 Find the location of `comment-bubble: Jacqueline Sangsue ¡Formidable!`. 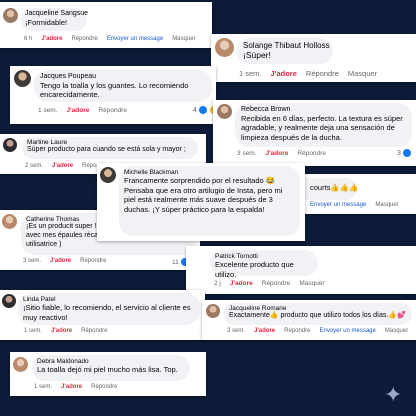

comment-bubble: Jacqueline Sangsue ¡Formidable! is located at coordinates (54, 19).